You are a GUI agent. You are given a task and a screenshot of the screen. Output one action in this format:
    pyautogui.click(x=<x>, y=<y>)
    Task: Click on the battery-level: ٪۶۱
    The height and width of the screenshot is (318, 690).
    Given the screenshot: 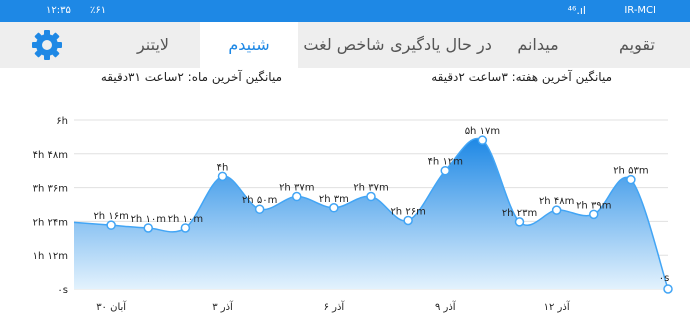 What is the action you would take?
    pyautogui.click(x=98, y=10)
    